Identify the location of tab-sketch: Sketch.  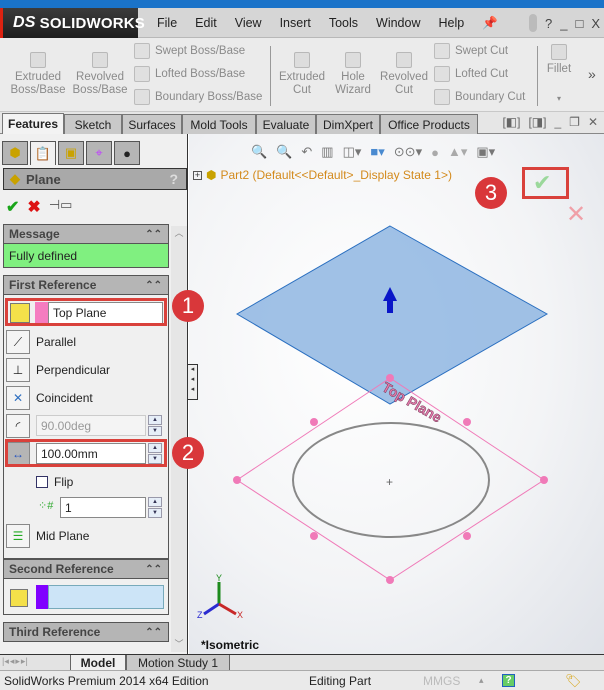
(93, 124).